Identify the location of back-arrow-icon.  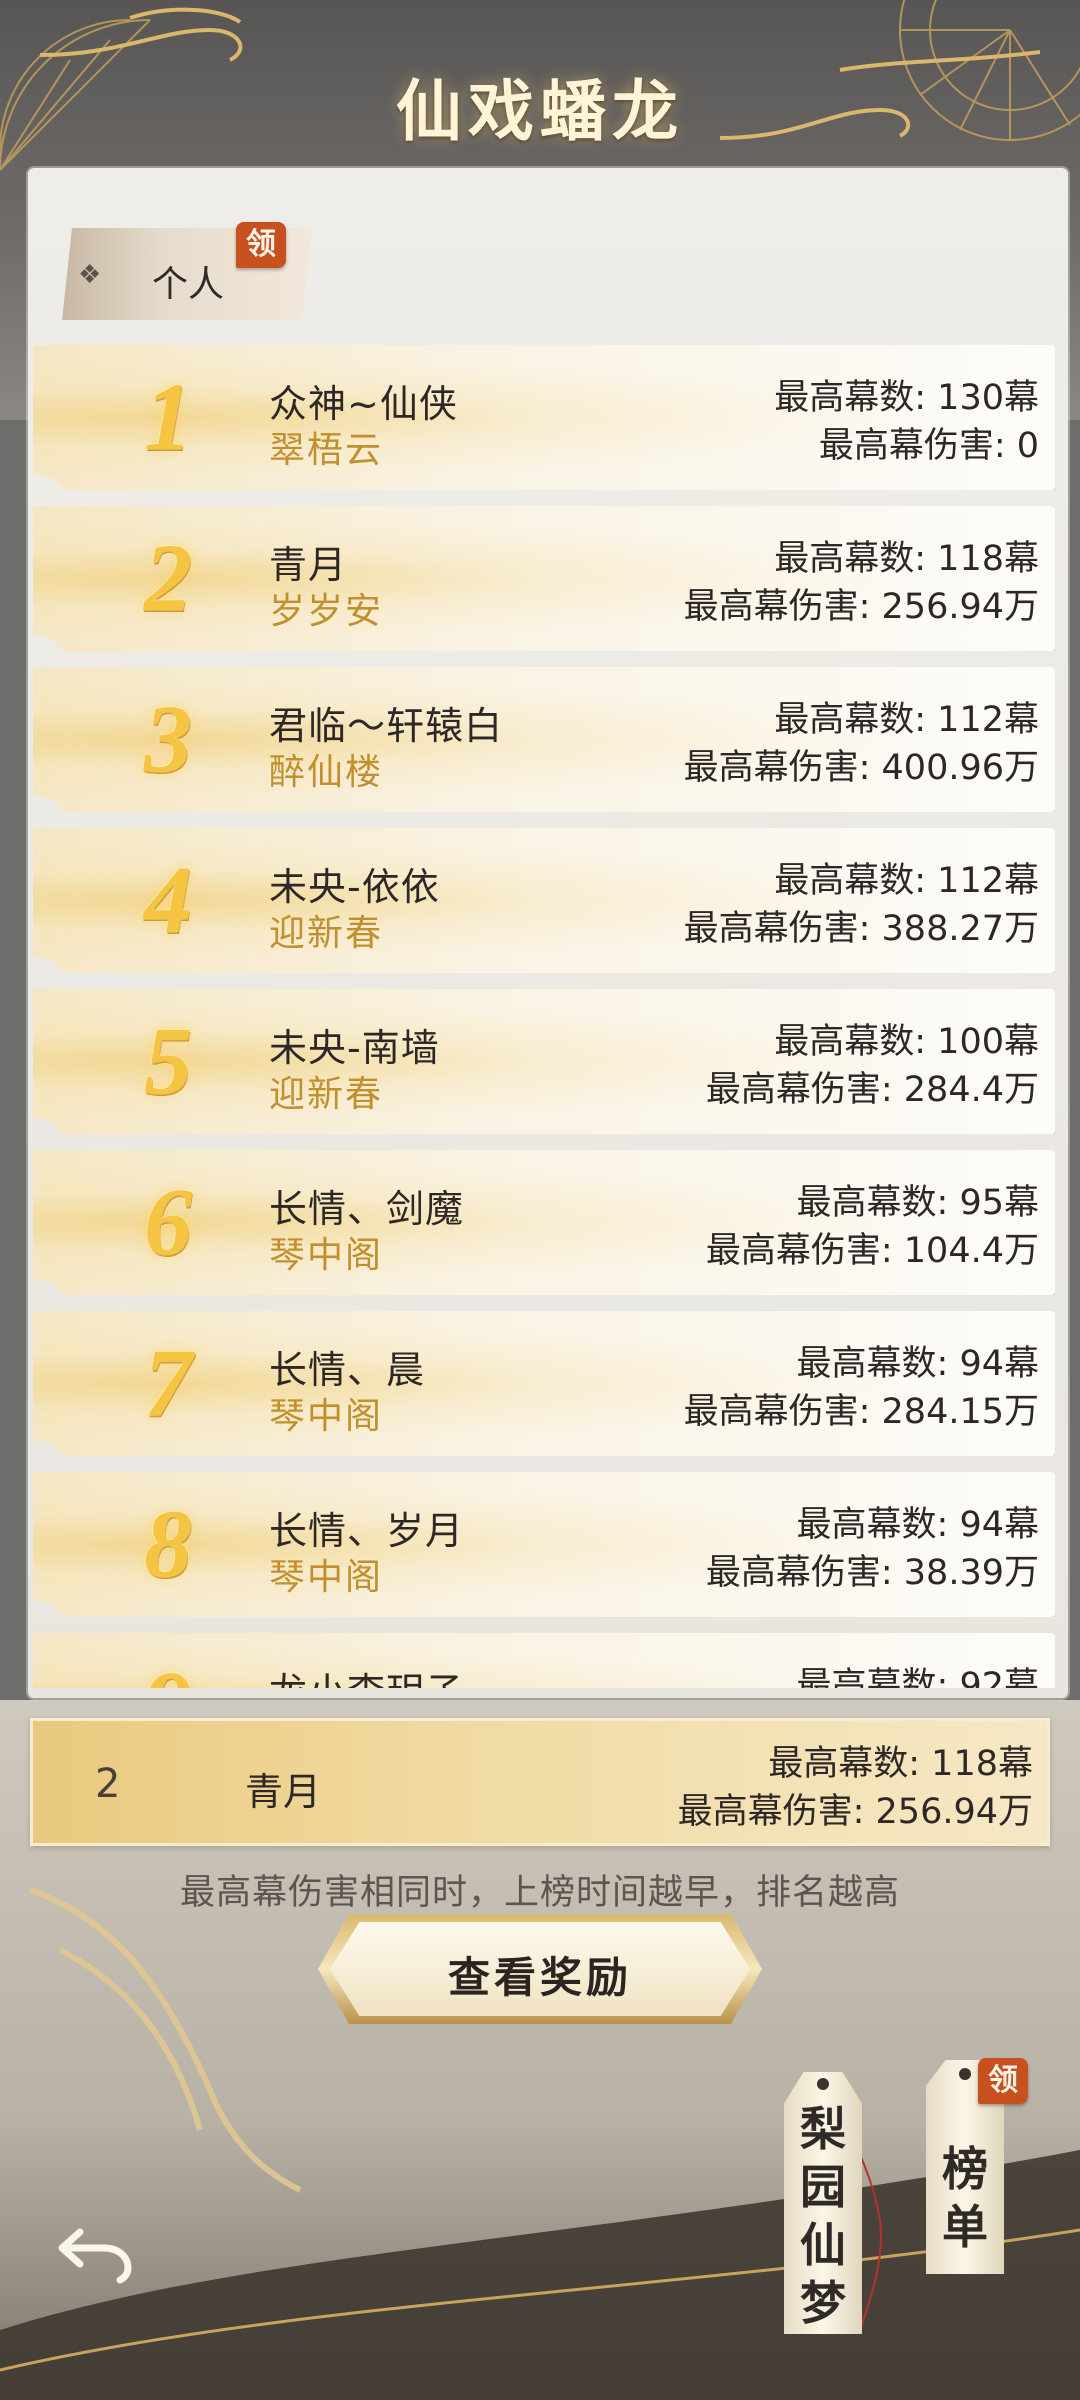
(95, 2253).